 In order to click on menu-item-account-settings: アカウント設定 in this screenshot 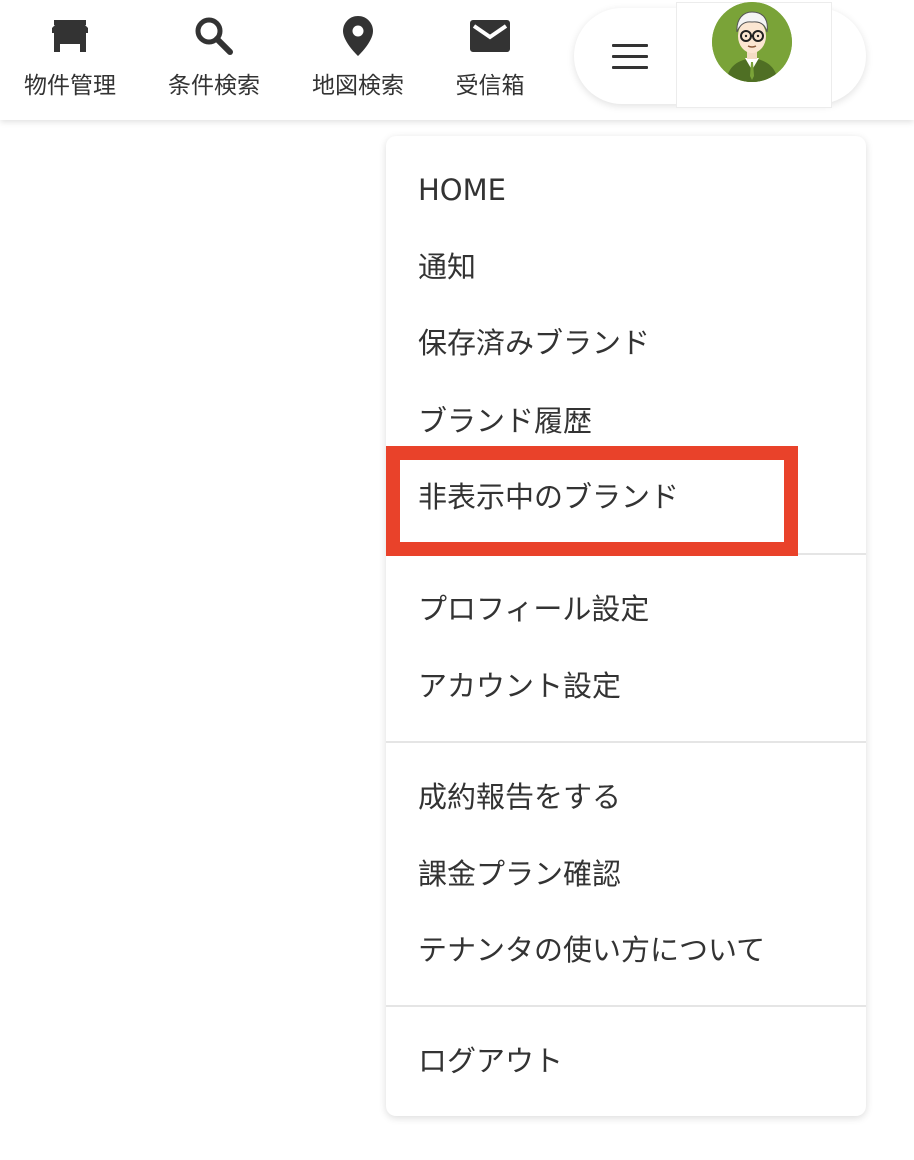, I will do `click(519, 686)`.